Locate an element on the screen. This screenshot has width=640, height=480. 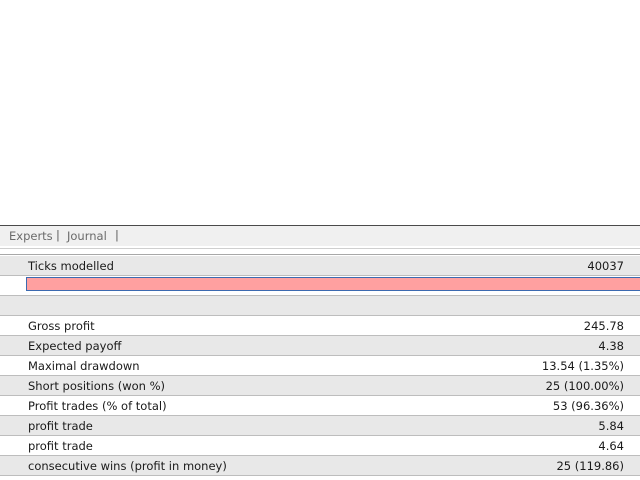
stat-label: Gross profit is located at coordinates (61, 326).